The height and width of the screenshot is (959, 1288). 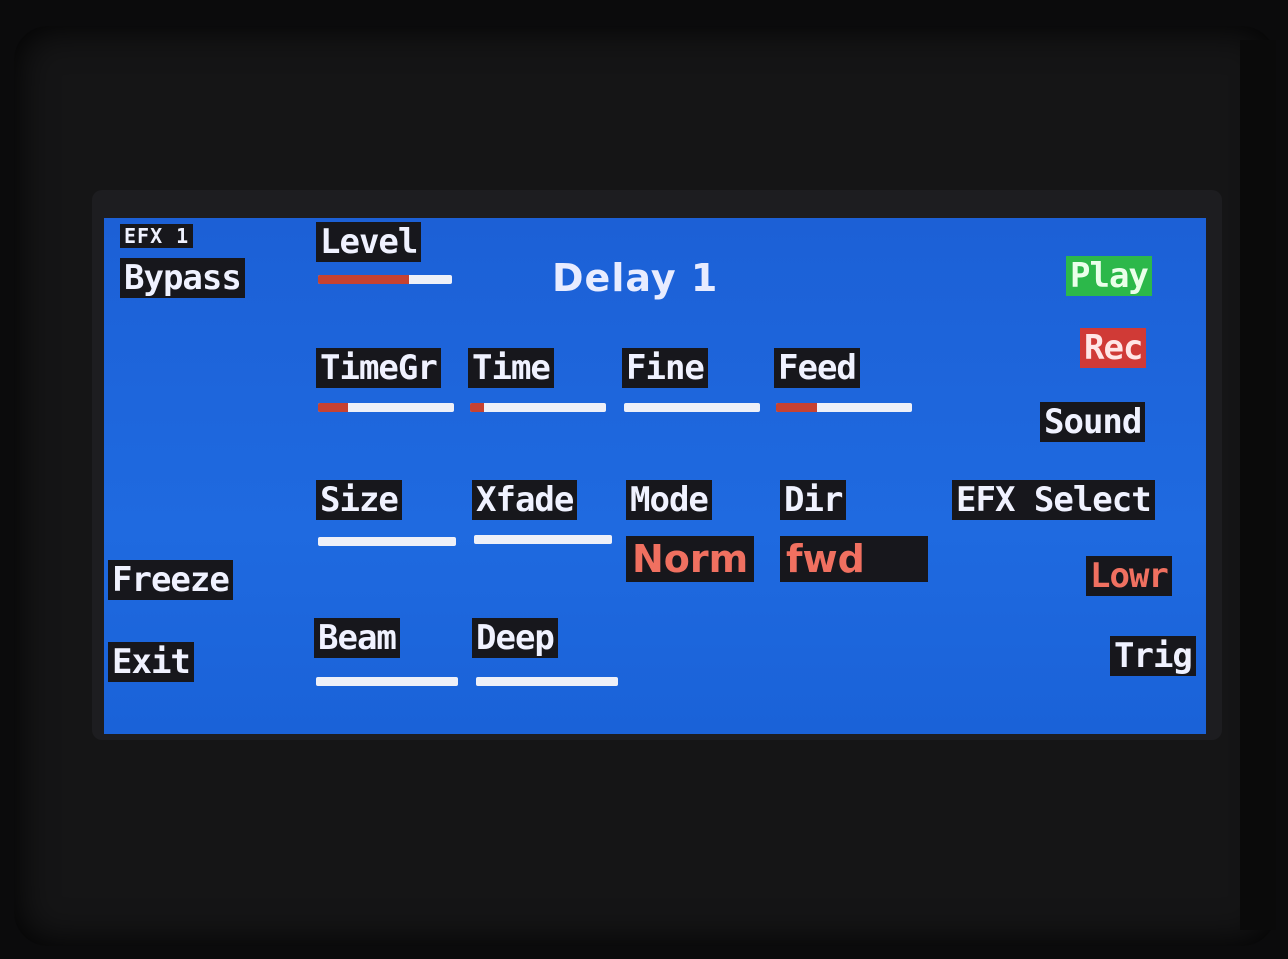 What do you see at coordinates (364, 279) in the screenshot?
I see `level-fill` at bounding box center [364, 279].